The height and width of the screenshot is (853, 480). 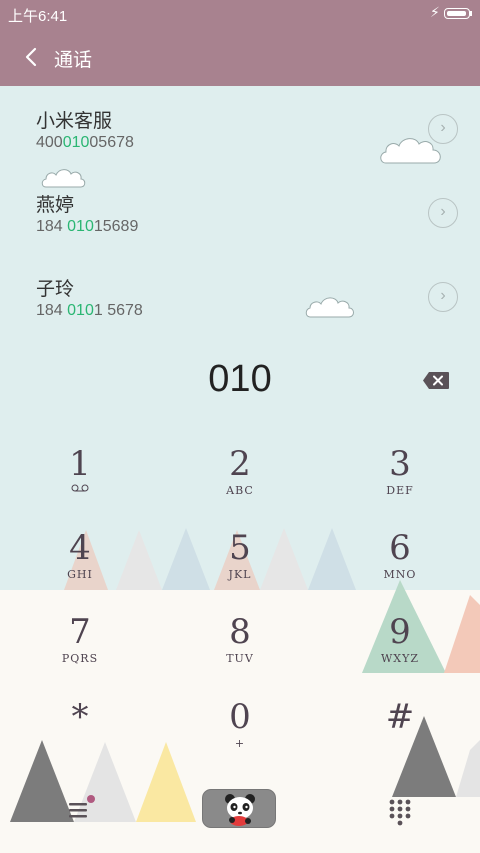 I want to click on status-time: 上午6:41, so click(x=38, y=16).